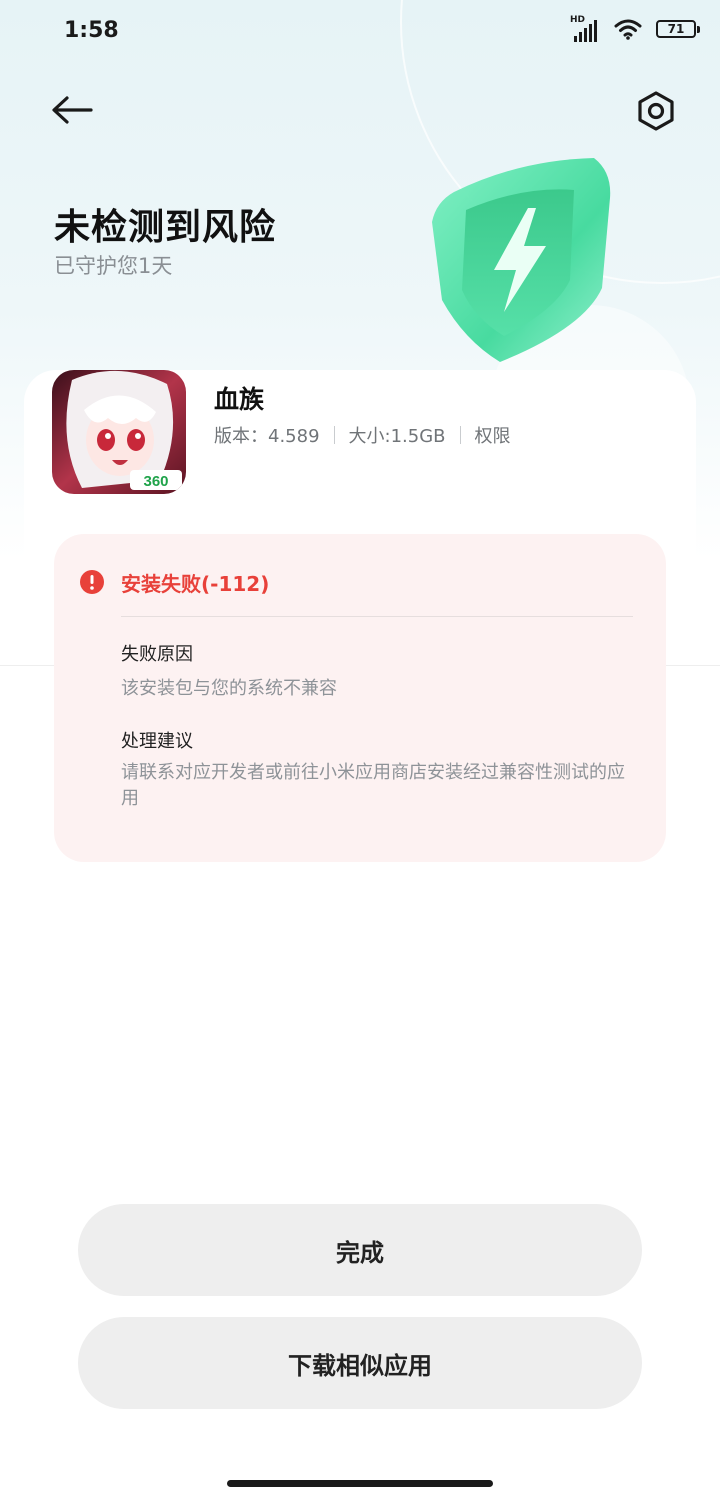 This screenshot has width=720, height=1499. Describe the element at coordinates (157, 741) in the screenshot. I see `suggestion-label: 处理建议` at that location.